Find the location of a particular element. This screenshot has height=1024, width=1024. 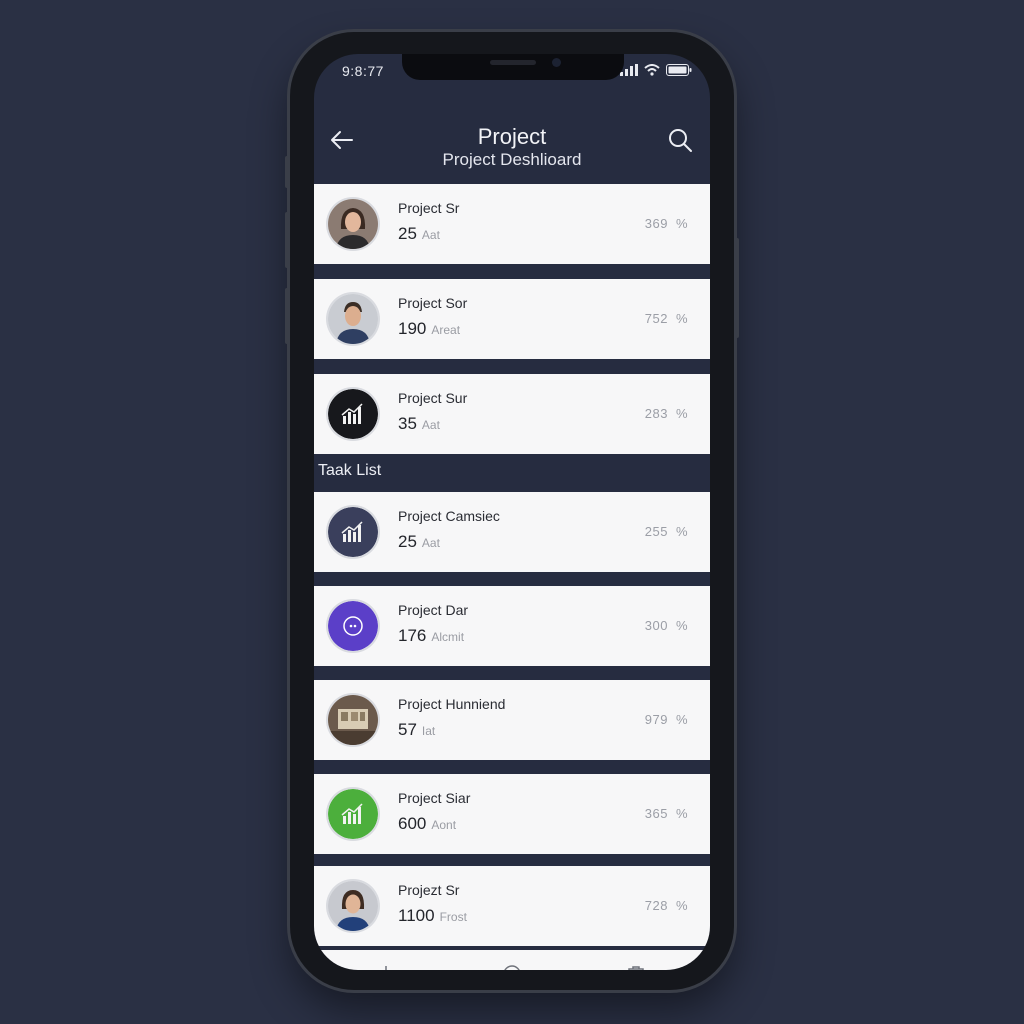

task-count: 600 Aont is located at coordinates (427, 823).